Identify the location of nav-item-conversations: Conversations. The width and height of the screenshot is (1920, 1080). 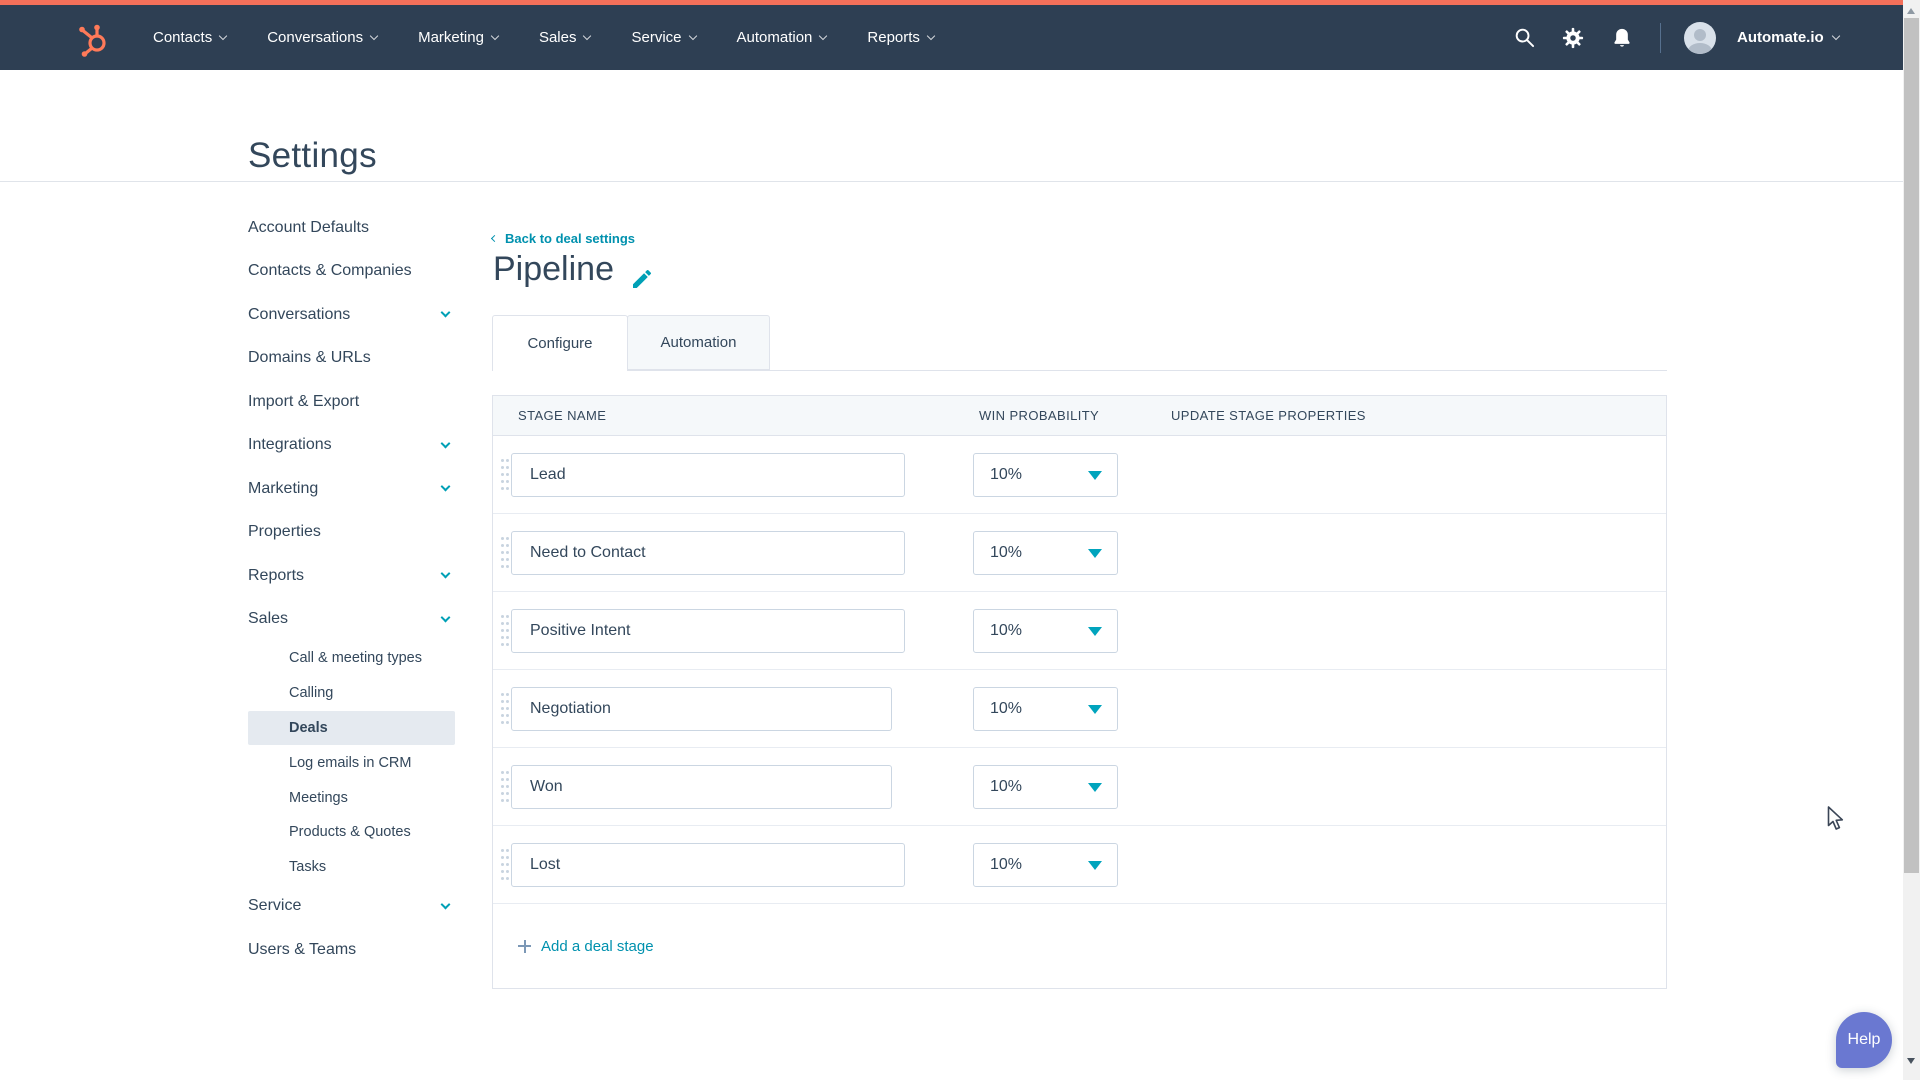
(323, 37).